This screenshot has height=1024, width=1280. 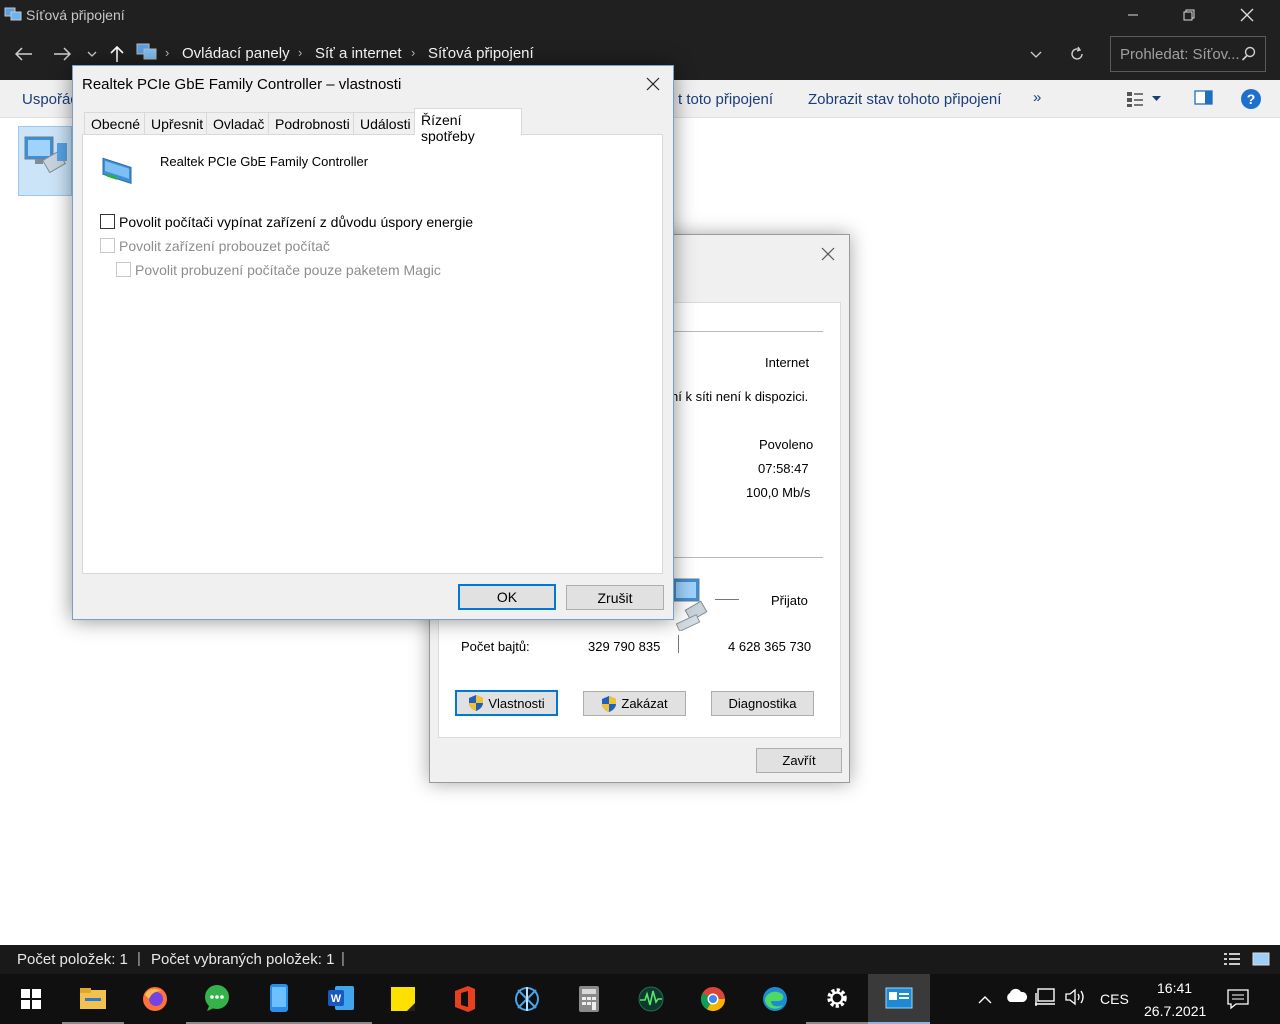 What do you see at coordinates (904, 99) in the screenshot?
I see `view-status-button: Zobrazit stav tohoto připojení` at bounding box center [904, 99].